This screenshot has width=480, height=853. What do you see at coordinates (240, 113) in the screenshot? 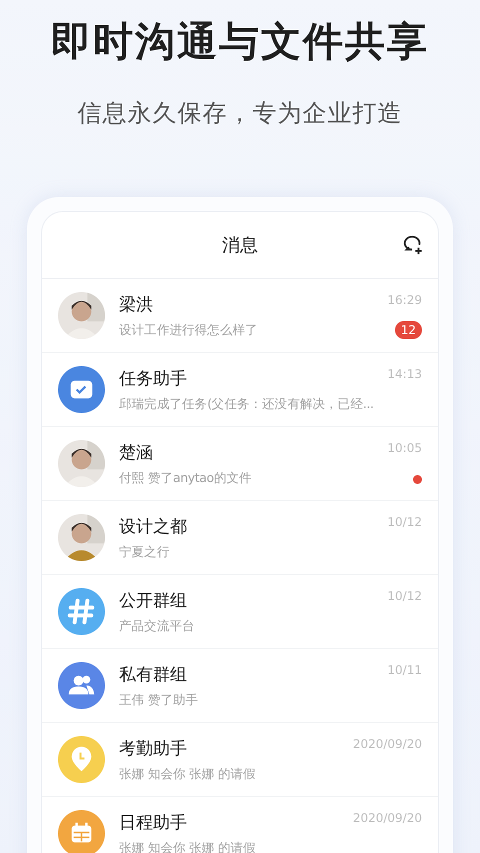
I see `subtitle: 信息永久保存，专为企业打造` at bounding box center [240, 113].